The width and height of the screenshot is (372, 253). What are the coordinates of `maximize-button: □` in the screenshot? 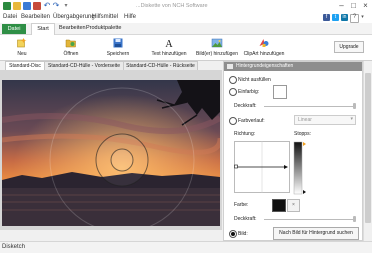 It's located at (353, 6).